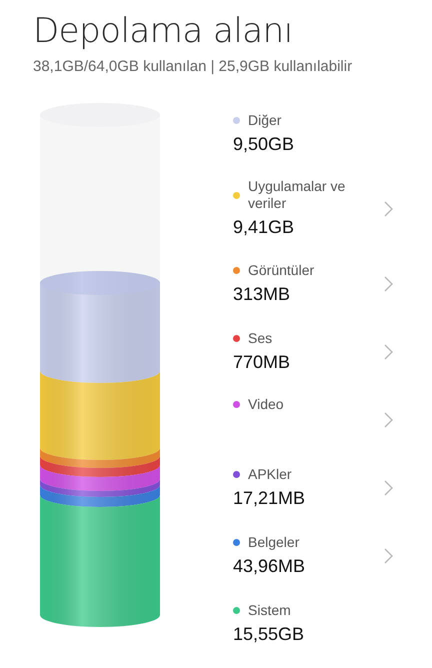 The image size is (432, 668). Describe the element at coordinates (264, 227) in the screenshot. I see `category-size: 9,41GB` at that location.